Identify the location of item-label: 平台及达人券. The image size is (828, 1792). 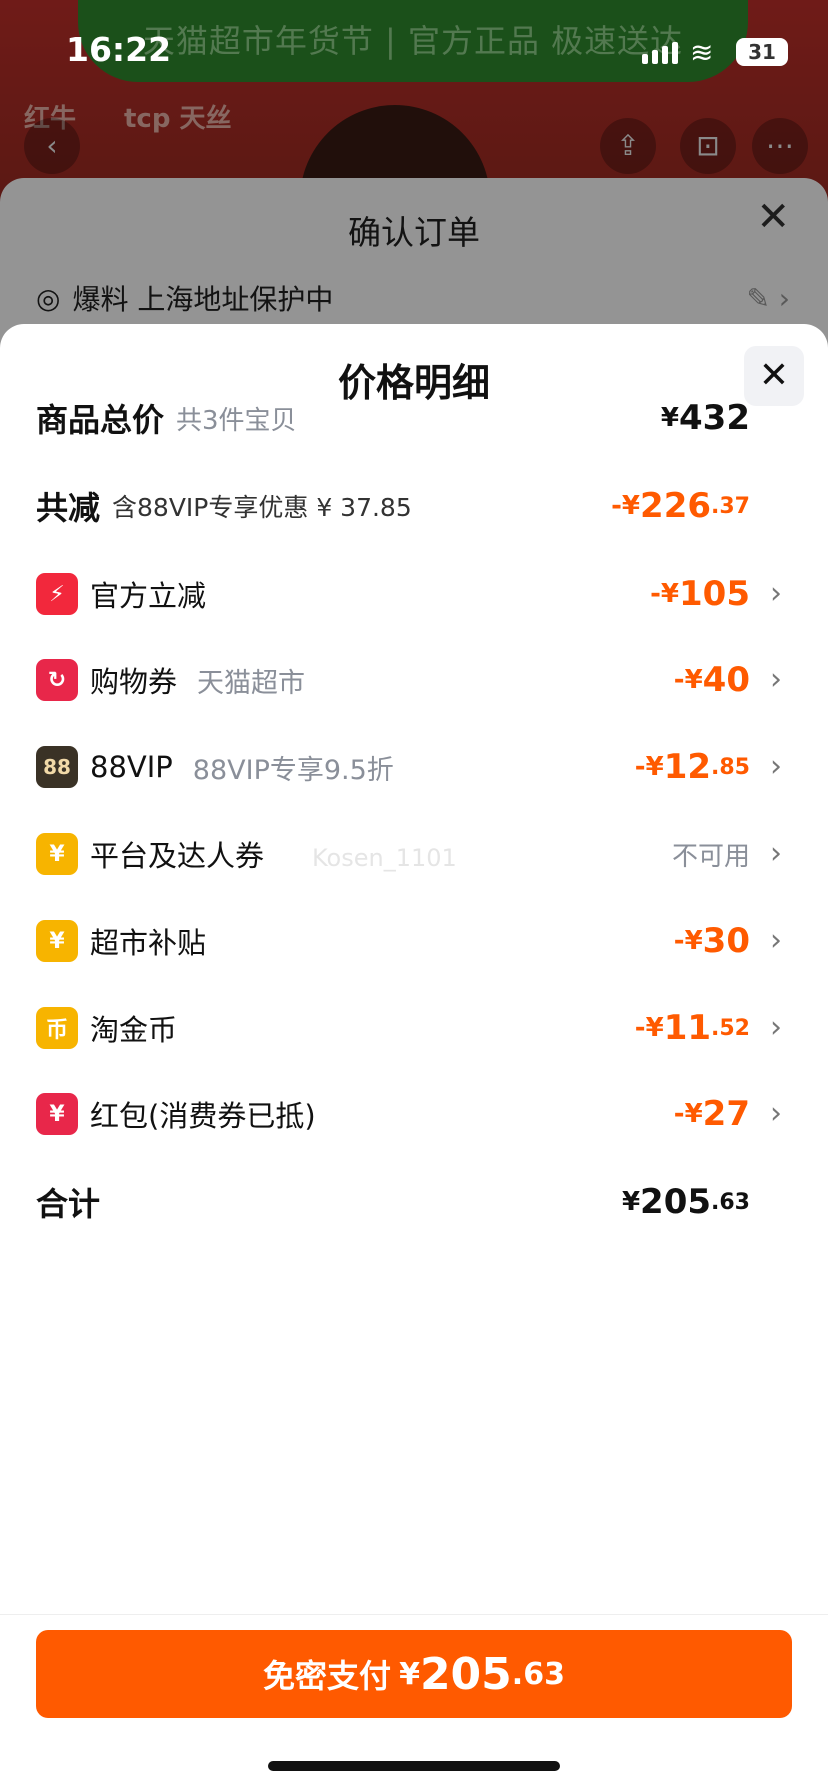
(177, 856).